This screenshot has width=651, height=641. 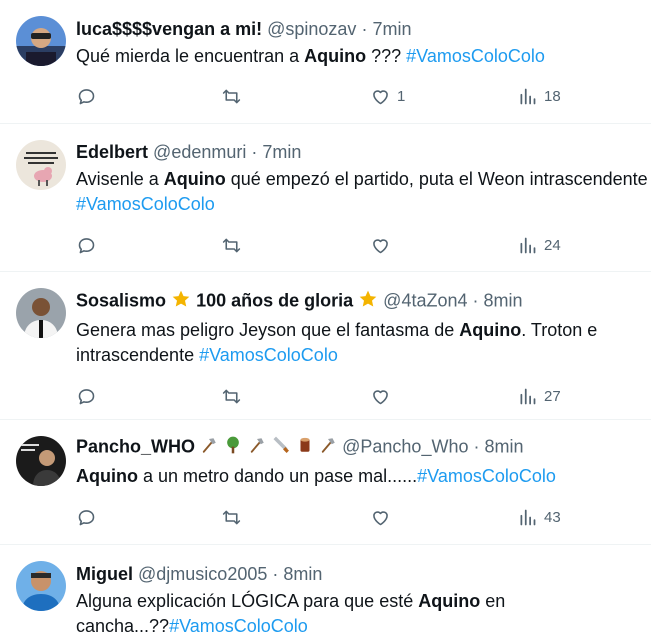 I want to click on display-name: Miguel, so click(x=104, y=574).